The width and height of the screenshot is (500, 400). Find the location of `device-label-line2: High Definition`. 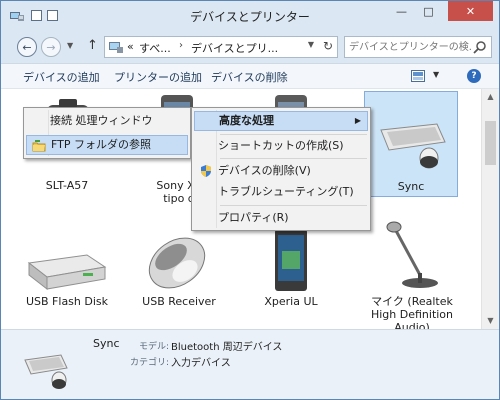

device-label-line2: High Definition is located at coordinates (412, 314).